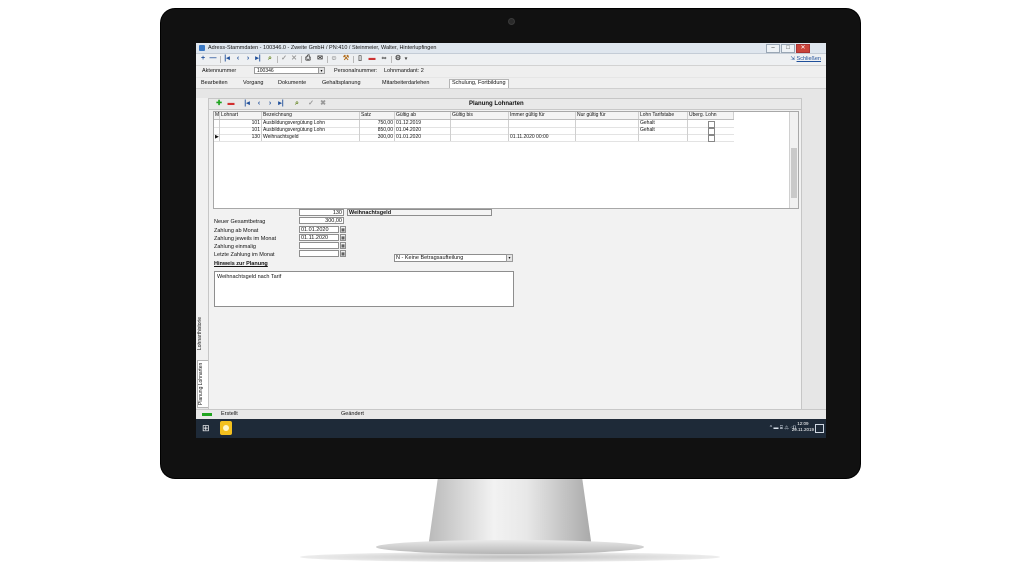 The image size is (1020, 574). Describe the element at coordinates (423, 115) in the screenshot. I see `column-header-gueltig-ab: Gültig ab` at that location.